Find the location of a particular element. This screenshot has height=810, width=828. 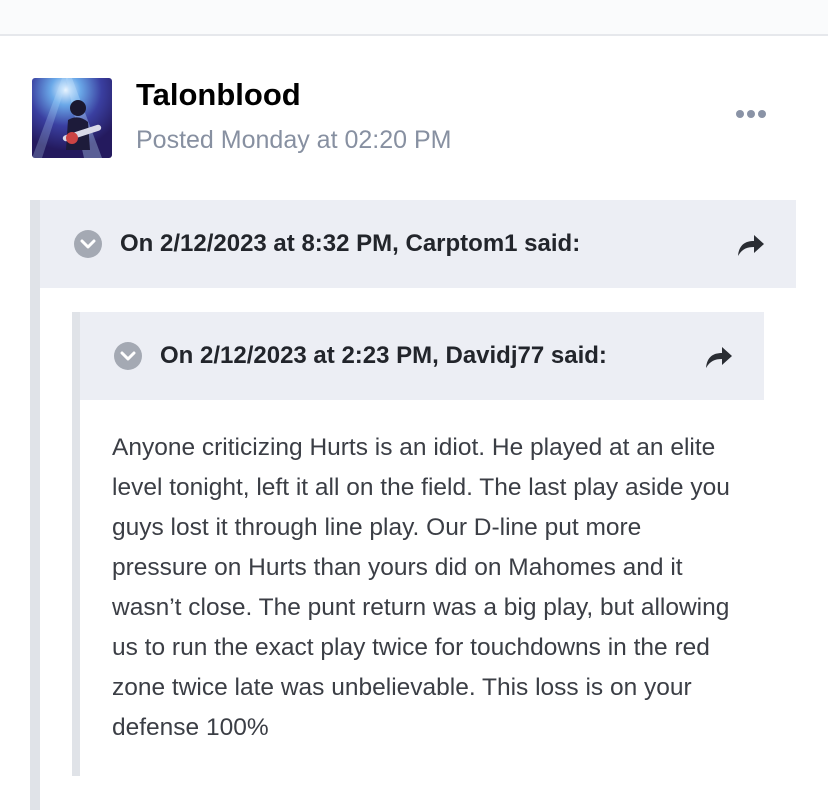

ellipsis-icon is located at coordinates (756, 114).